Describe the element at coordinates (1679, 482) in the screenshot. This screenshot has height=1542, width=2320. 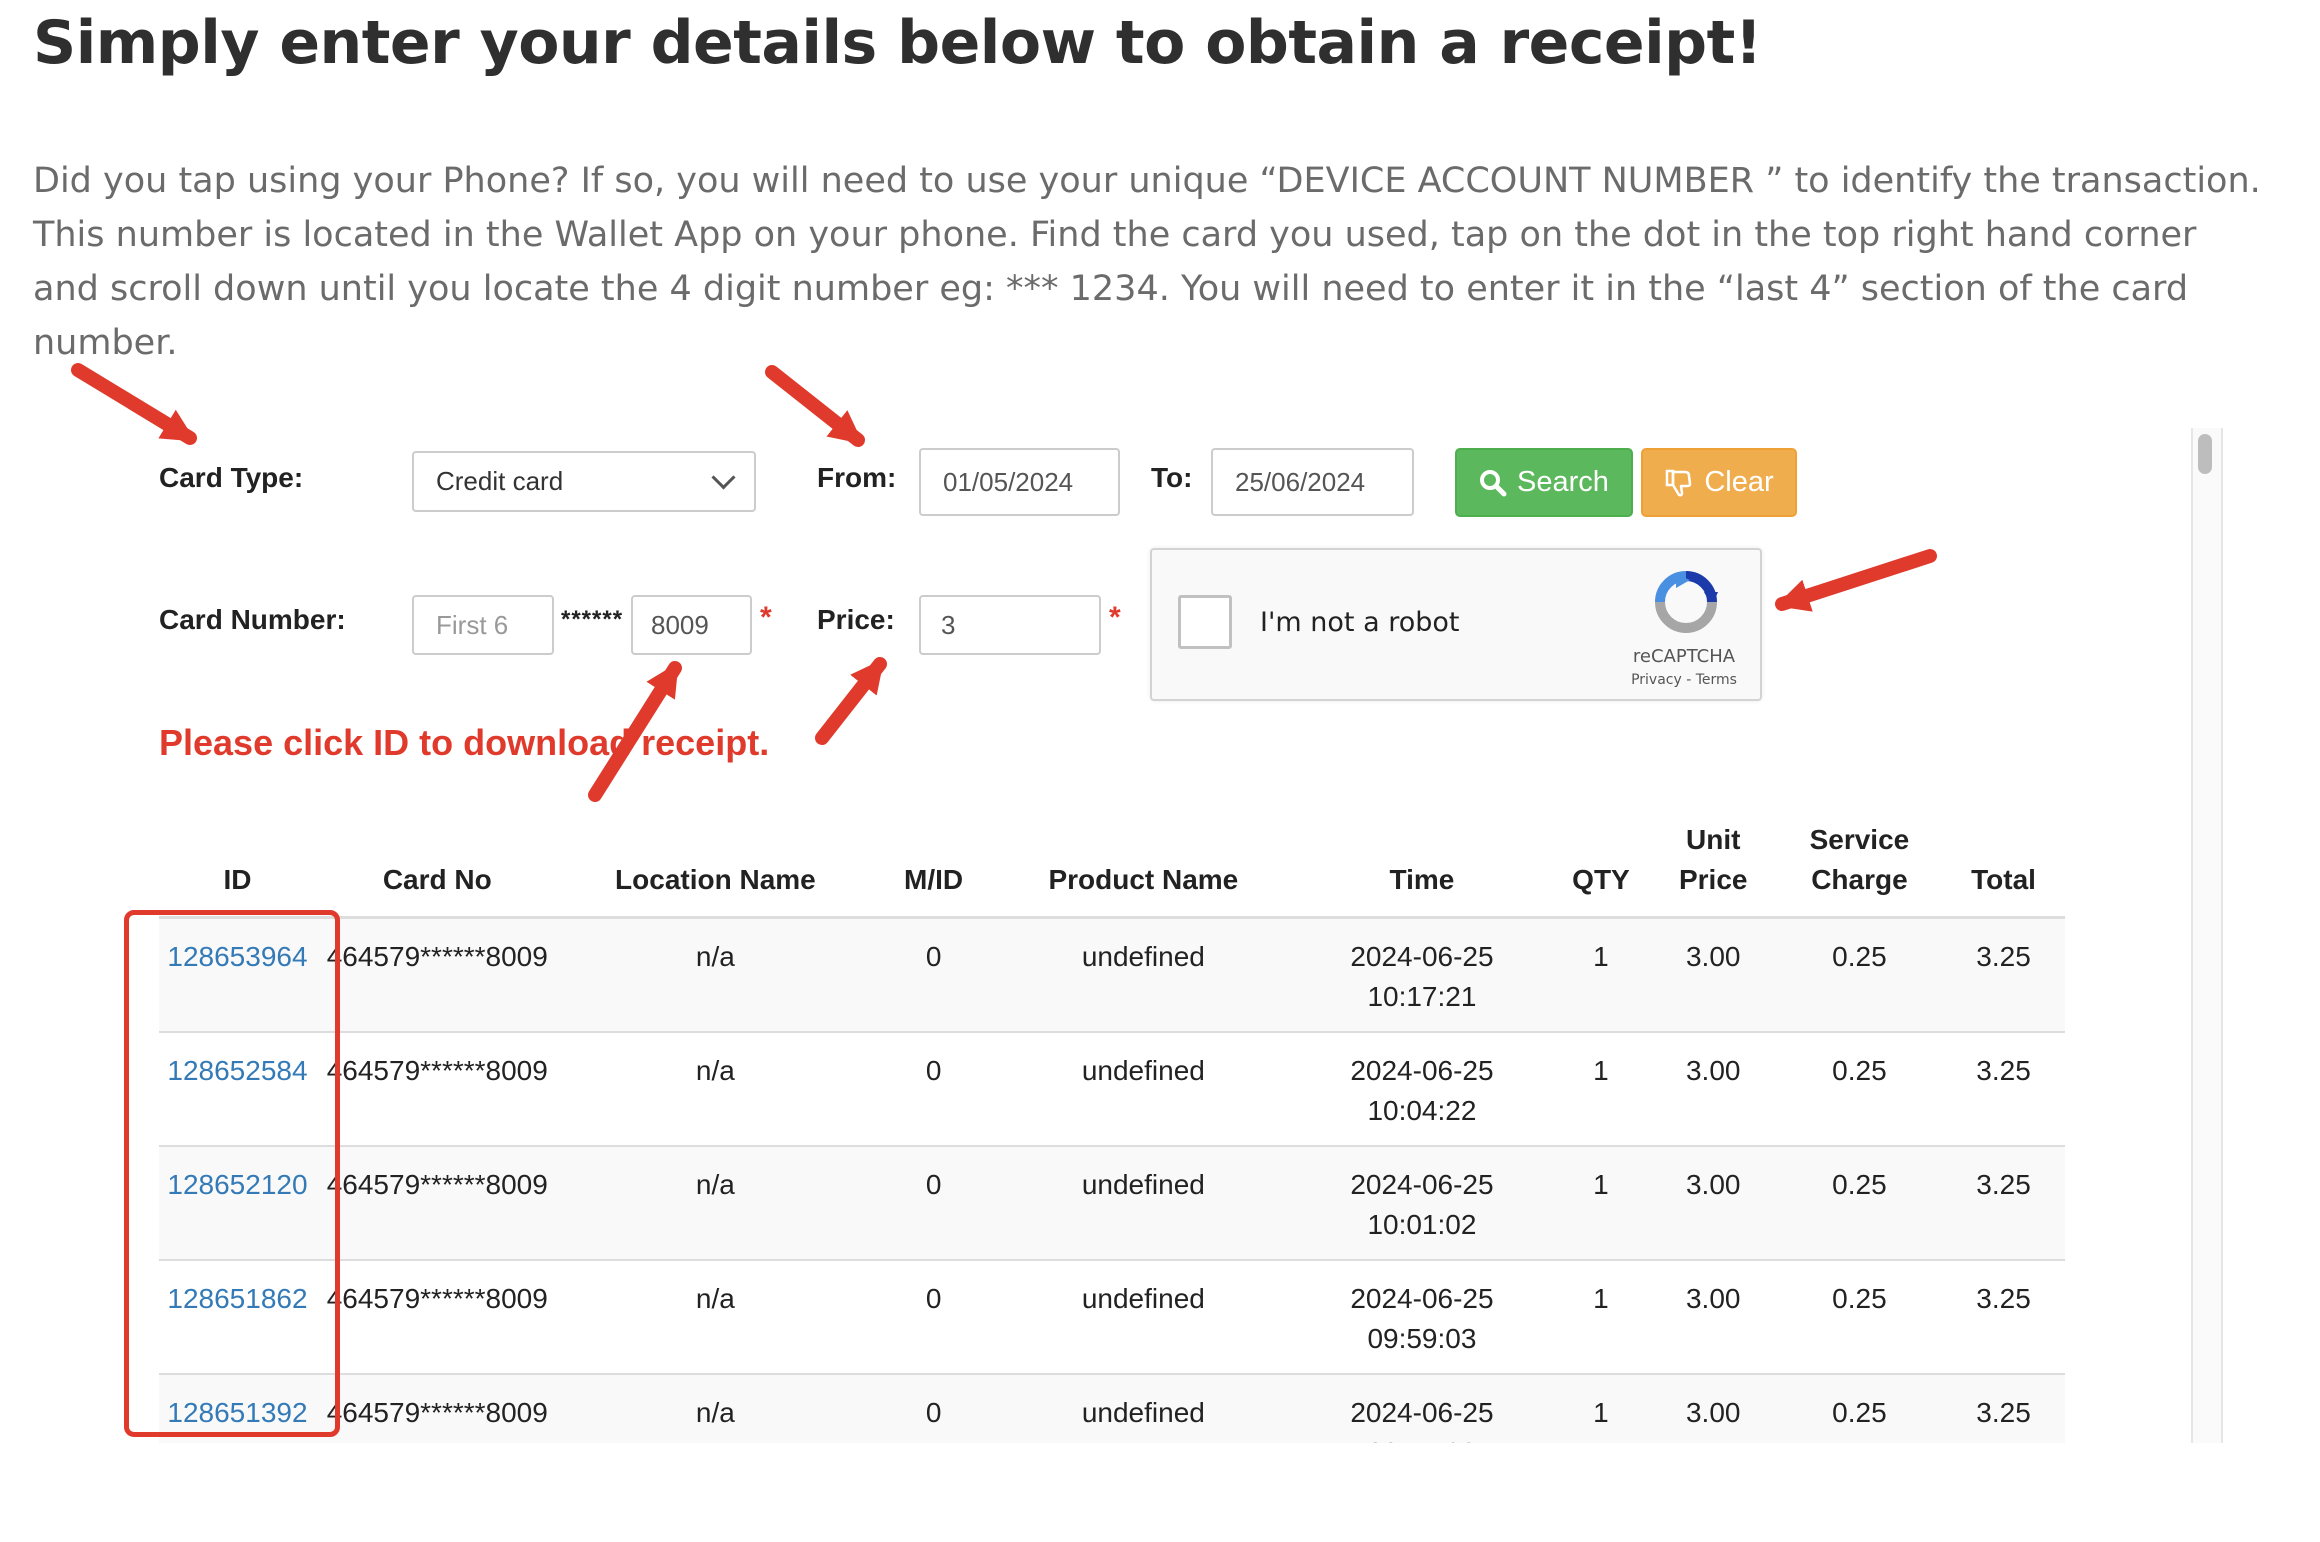
I see `thumbs-down-icon` at that location.